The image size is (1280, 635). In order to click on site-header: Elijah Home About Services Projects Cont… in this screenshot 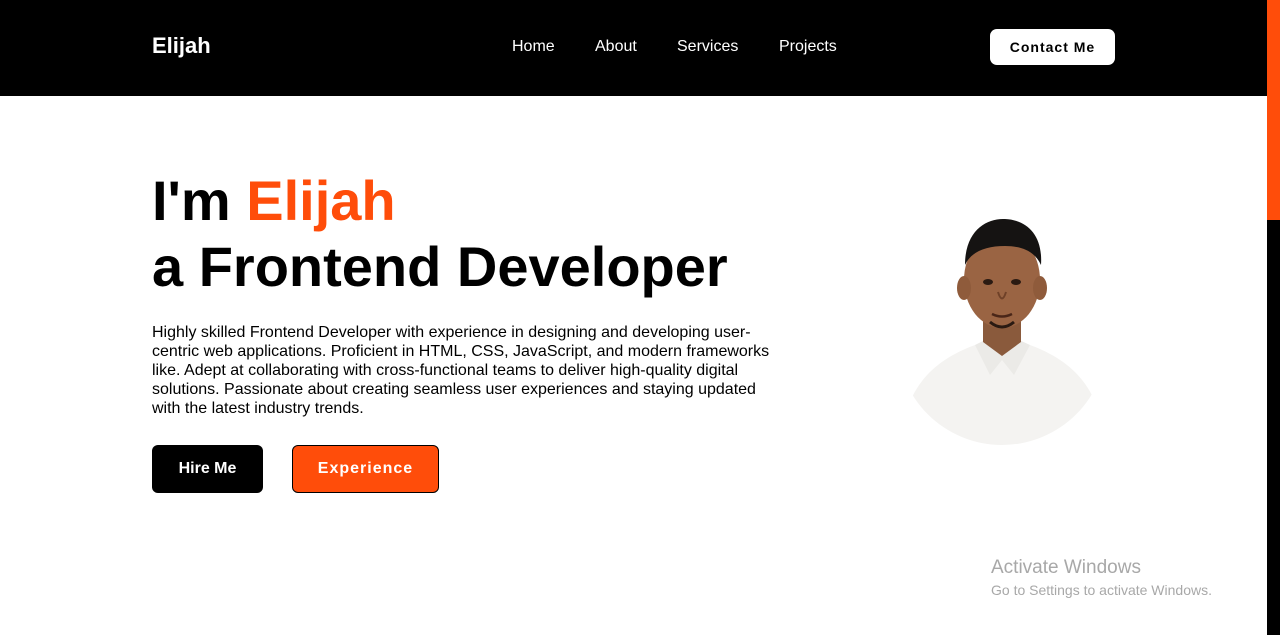, I will do `click(633, 48)`.